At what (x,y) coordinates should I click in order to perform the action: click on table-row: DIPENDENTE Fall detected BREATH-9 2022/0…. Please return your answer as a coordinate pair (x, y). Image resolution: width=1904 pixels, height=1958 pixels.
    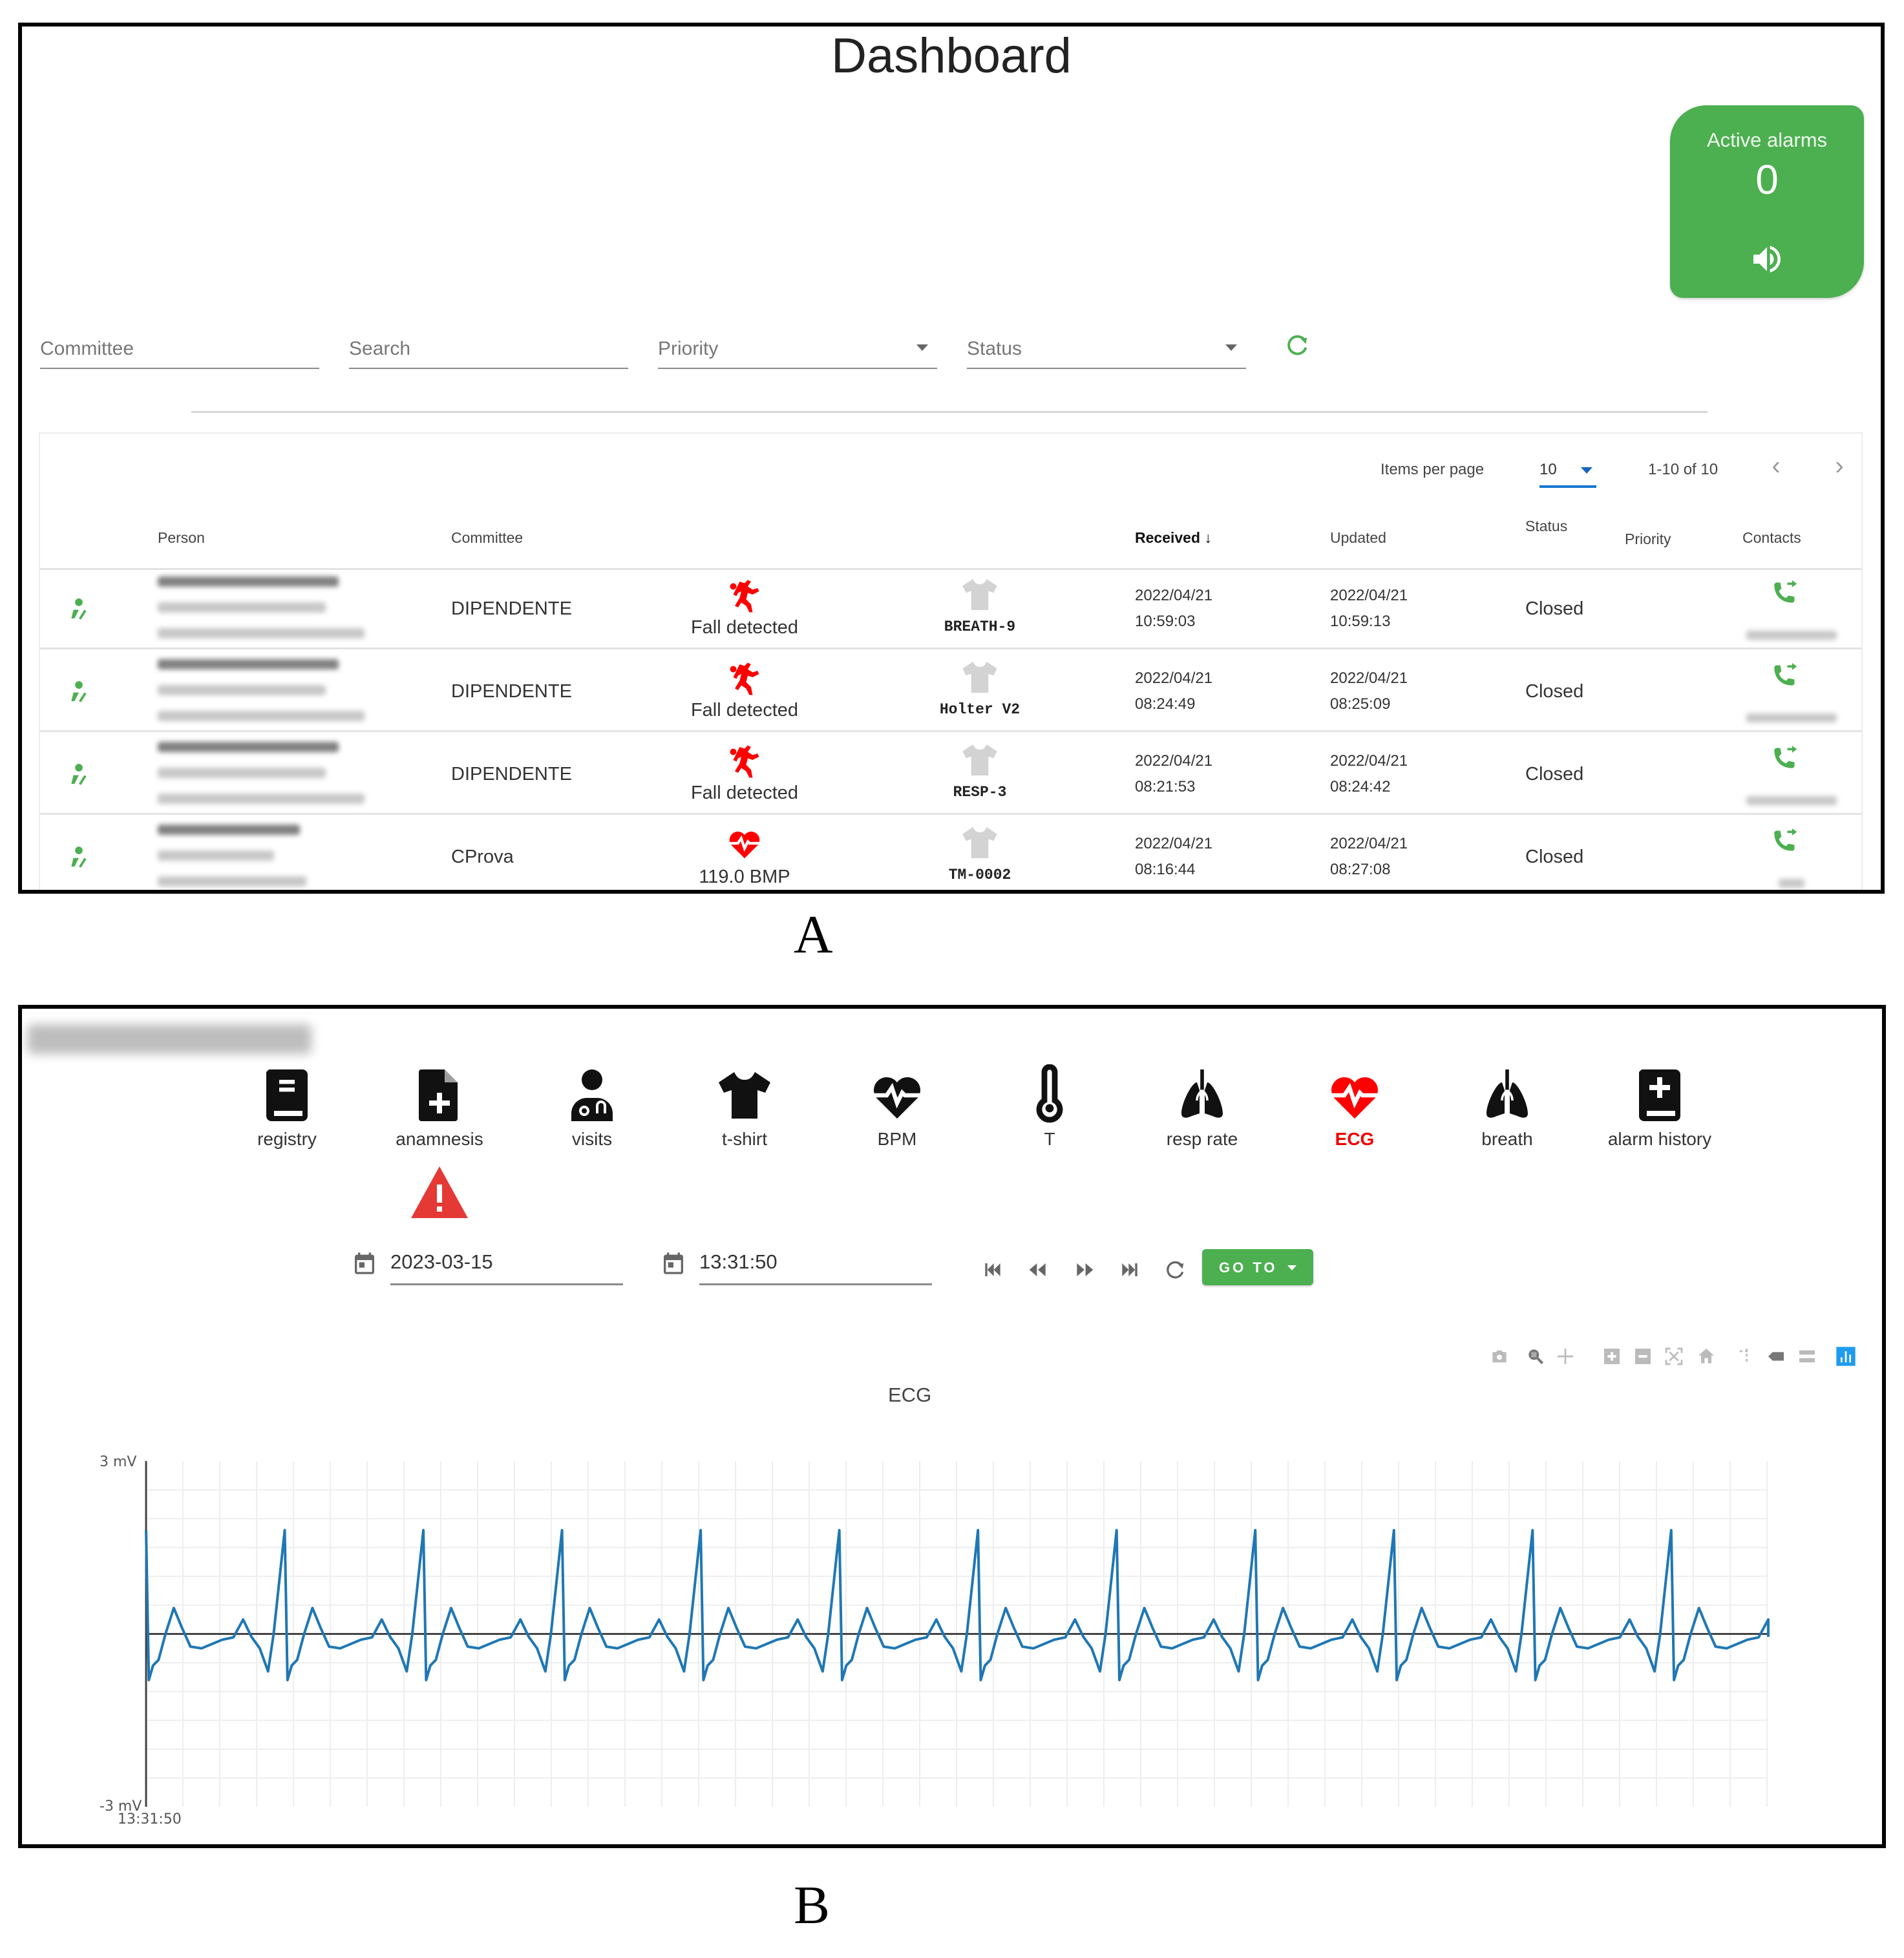
    Looking at the image, I should click on (950, 609).